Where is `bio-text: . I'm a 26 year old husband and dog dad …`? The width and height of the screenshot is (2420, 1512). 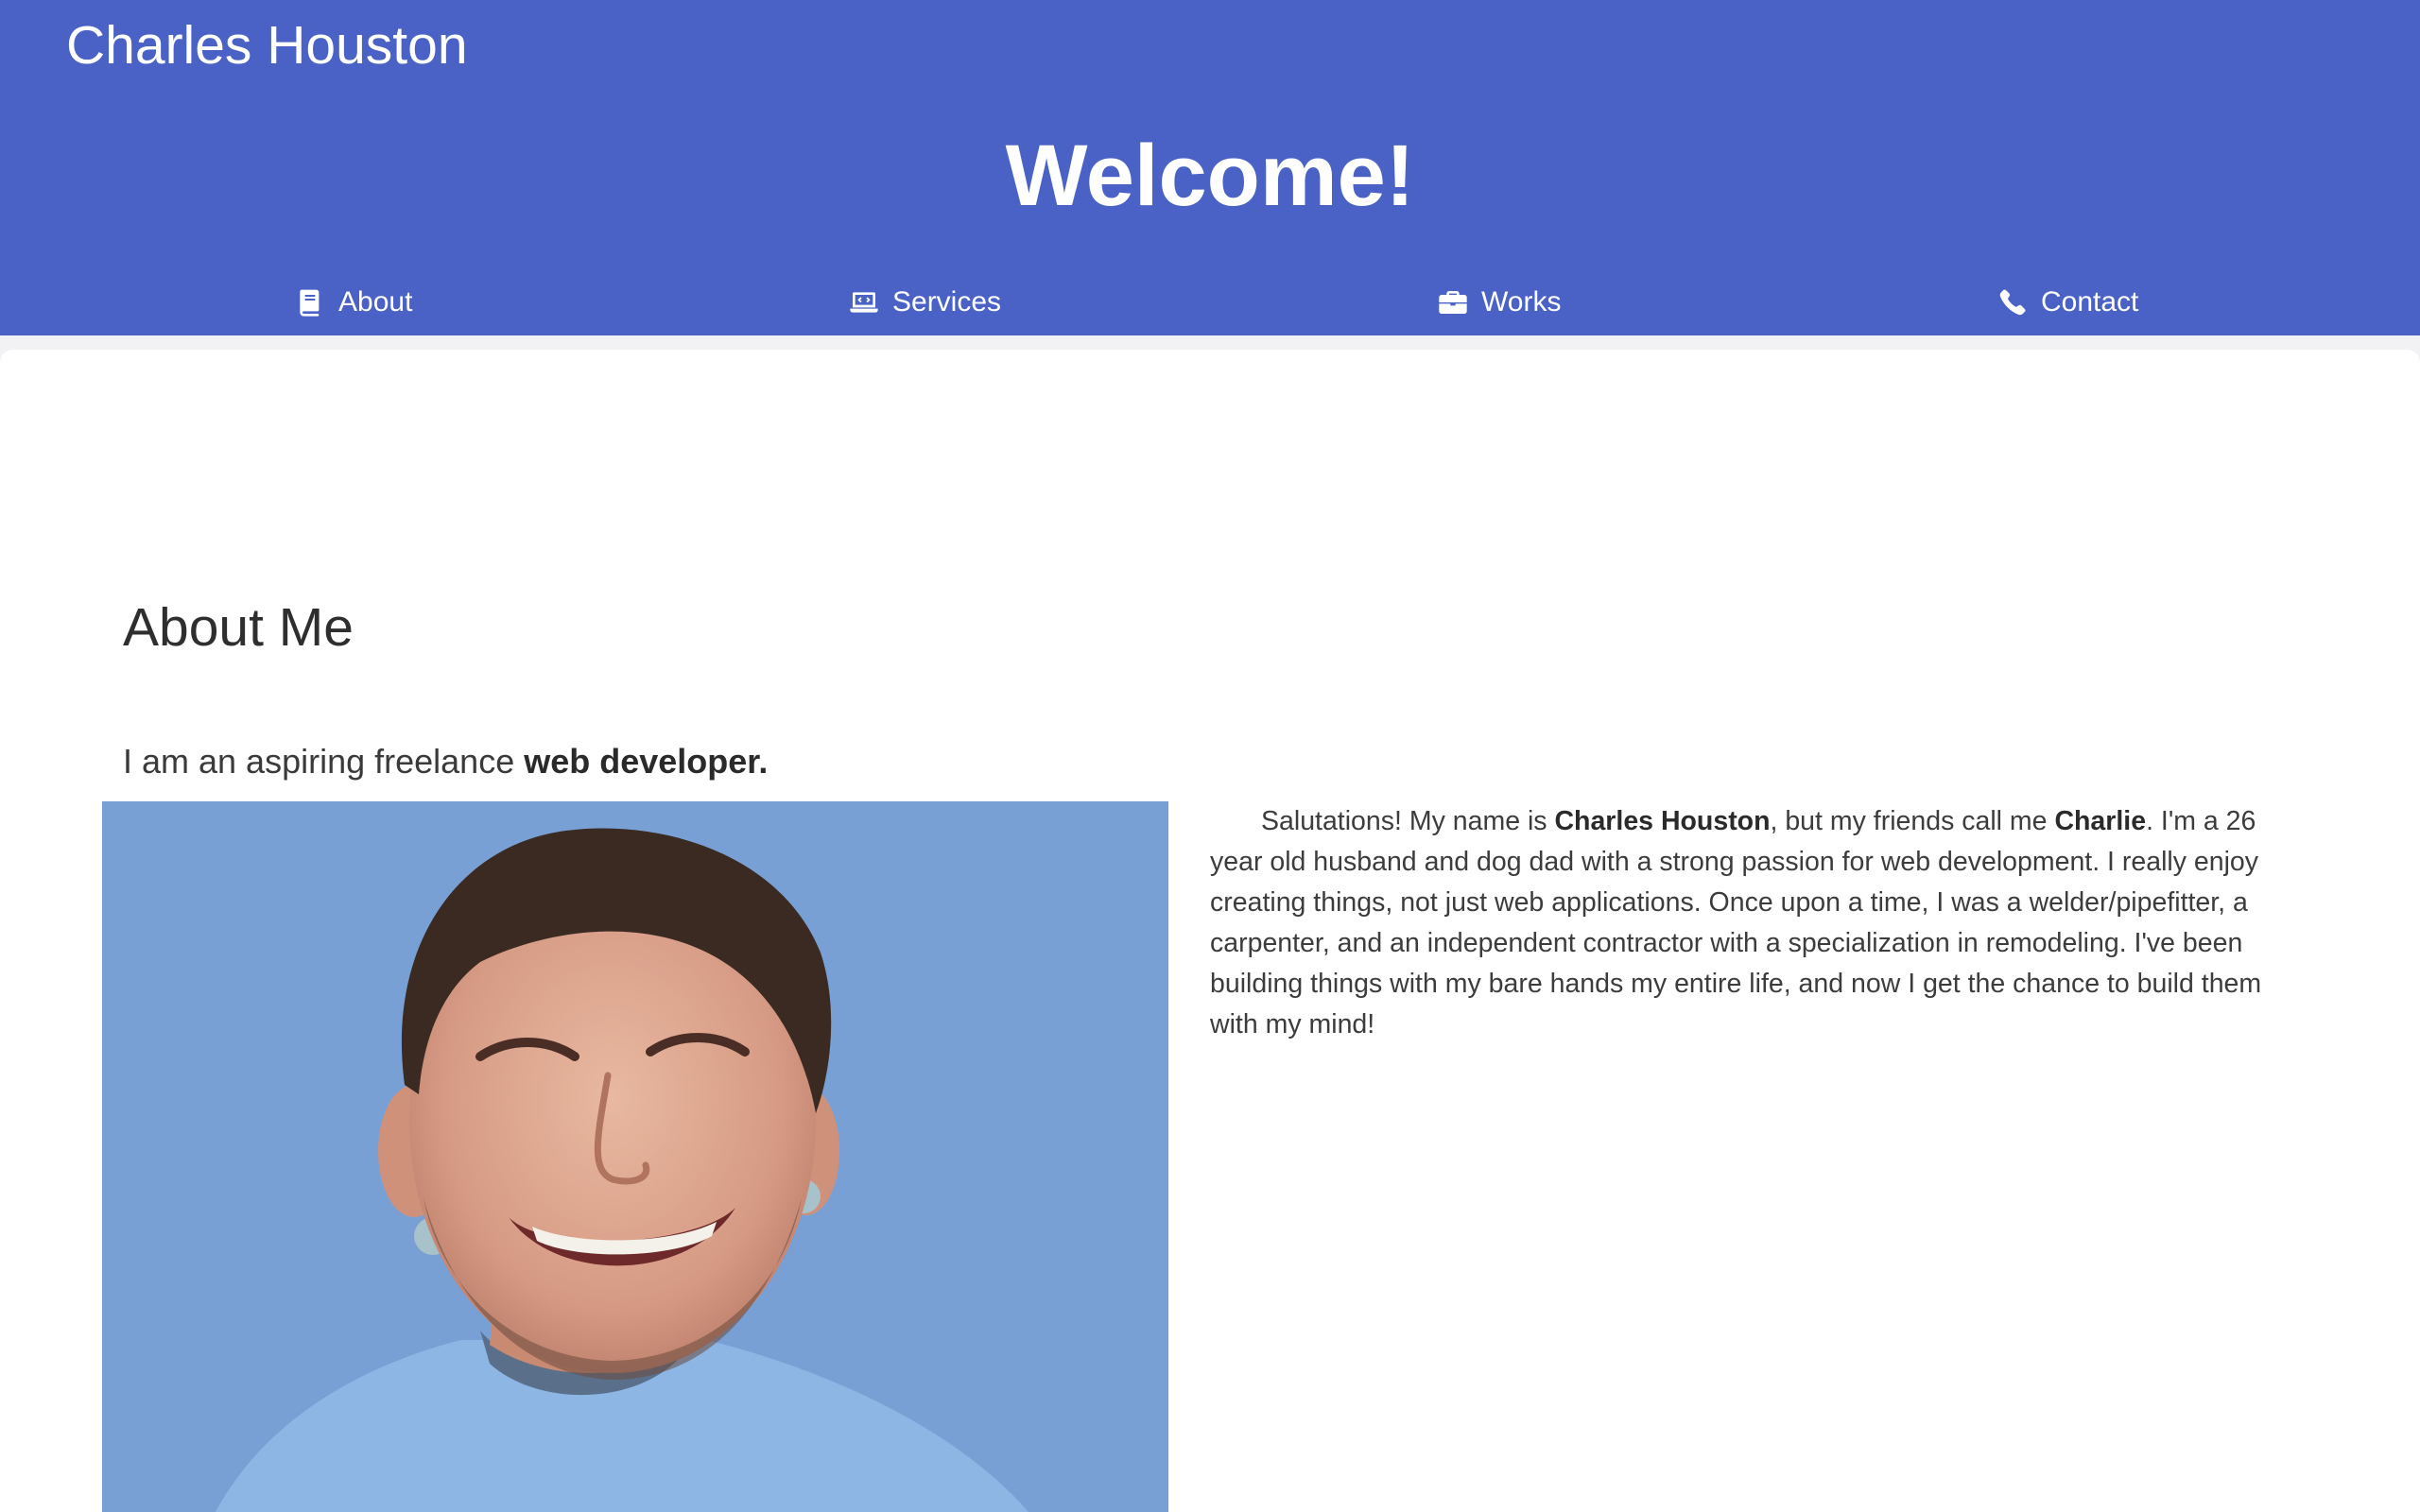
bio-text: . I'm a 26 year old husband and dog dad … is located at coordinates (1736, 923).